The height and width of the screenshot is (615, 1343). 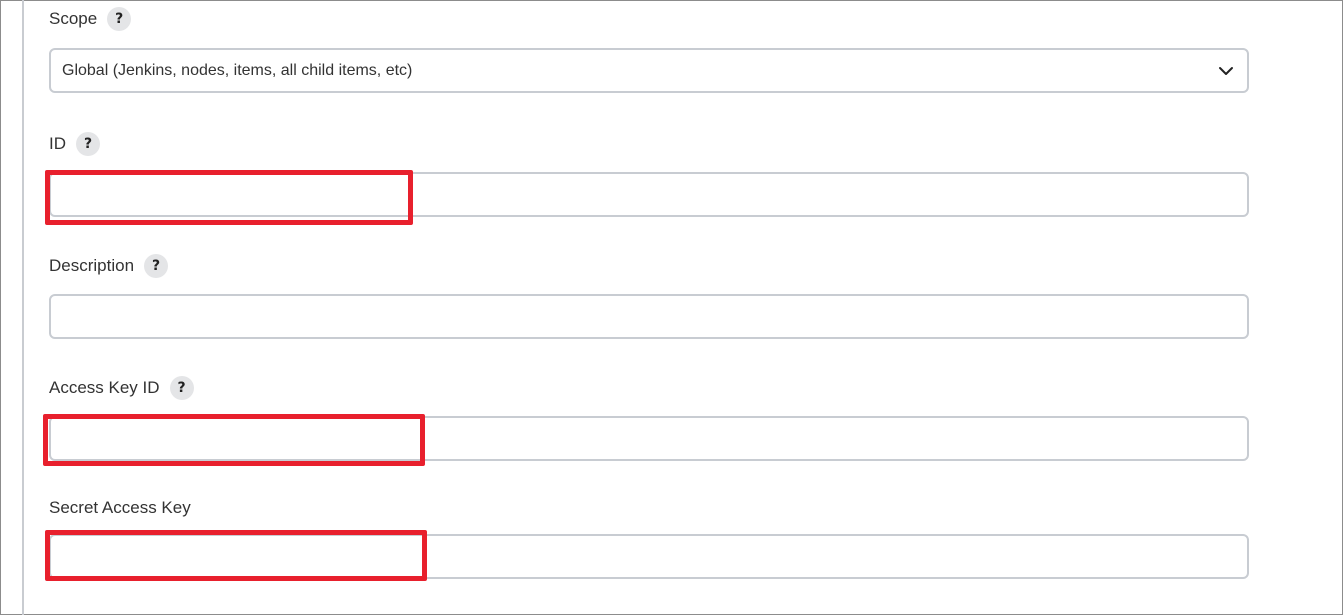 I want to click on access-key-id-label: Access Key ID, so click(x=104, y=387).